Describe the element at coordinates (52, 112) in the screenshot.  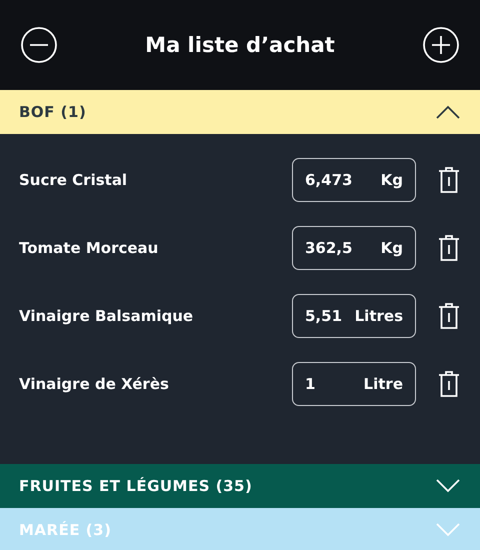
I see `category-title: BOF (1)` at that location.